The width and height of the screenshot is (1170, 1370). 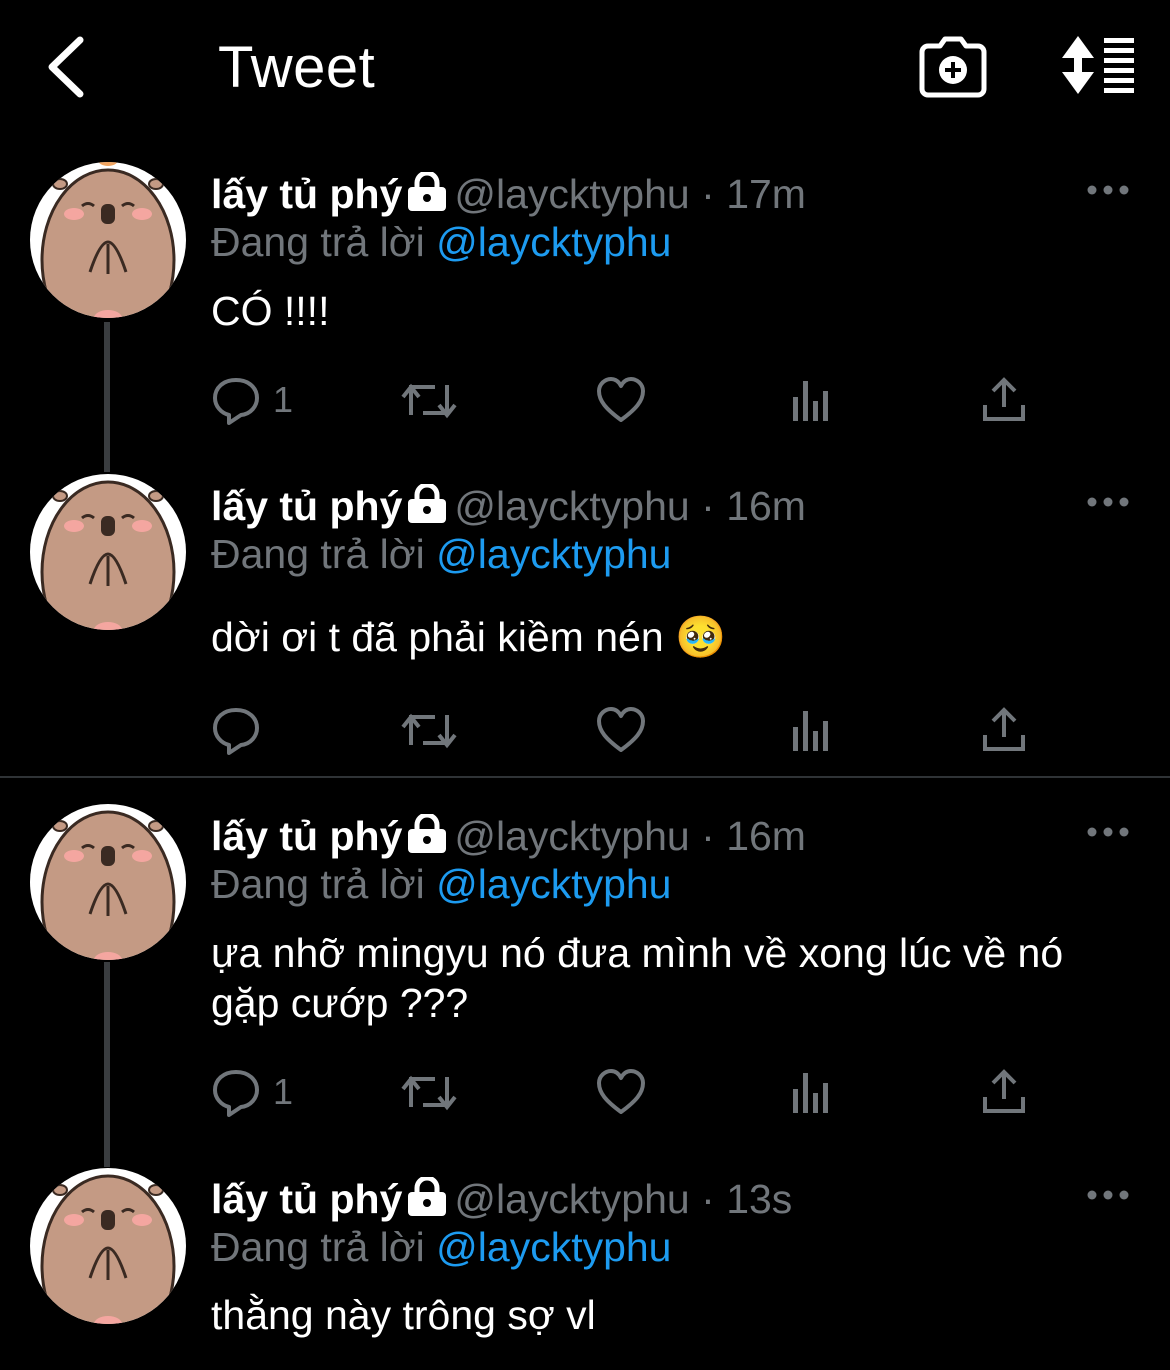 I want to click on reply-button, so click(x=242, y=730).